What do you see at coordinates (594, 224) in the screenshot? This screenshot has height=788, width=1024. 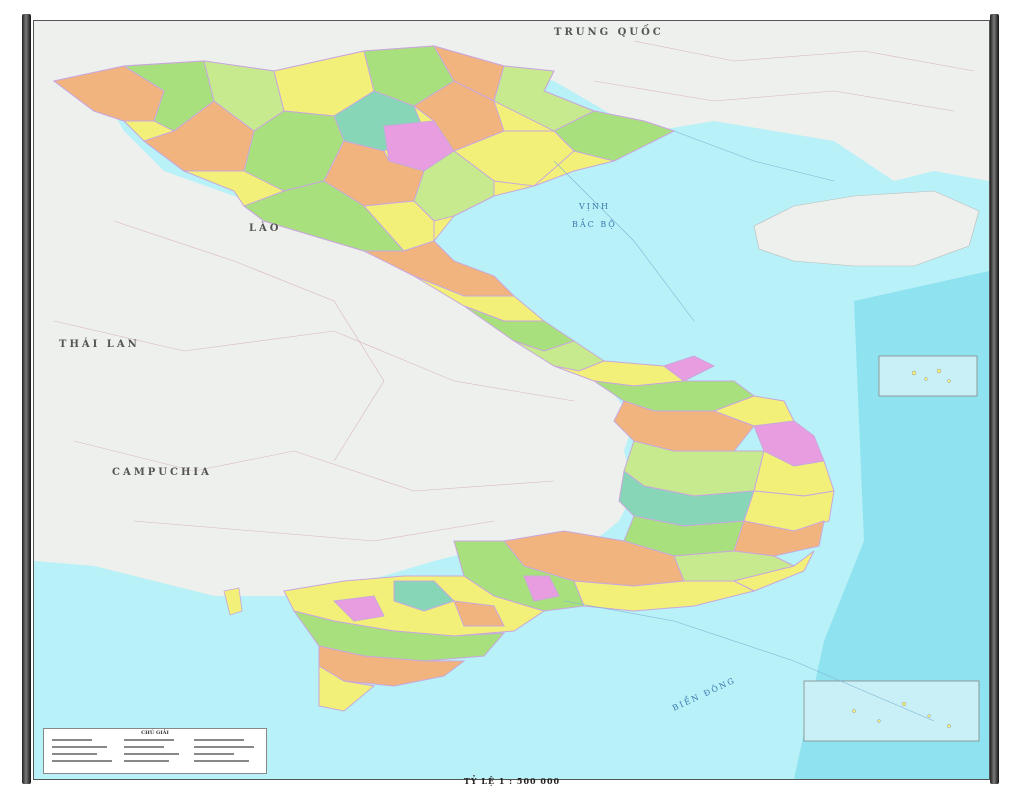 I see `gulf-of-tonkin-label-line2: BẮC BỘ` at bounding box center [594, 224].